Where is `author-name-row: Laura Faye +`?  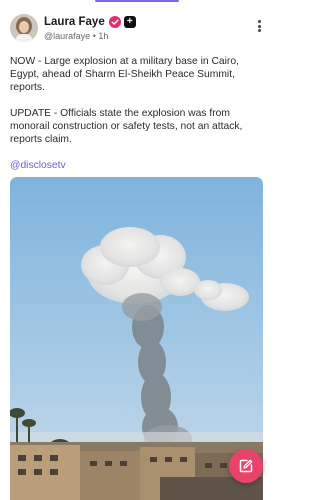
author-name-row: Laura Faye + is located at coordinates (90, 22).